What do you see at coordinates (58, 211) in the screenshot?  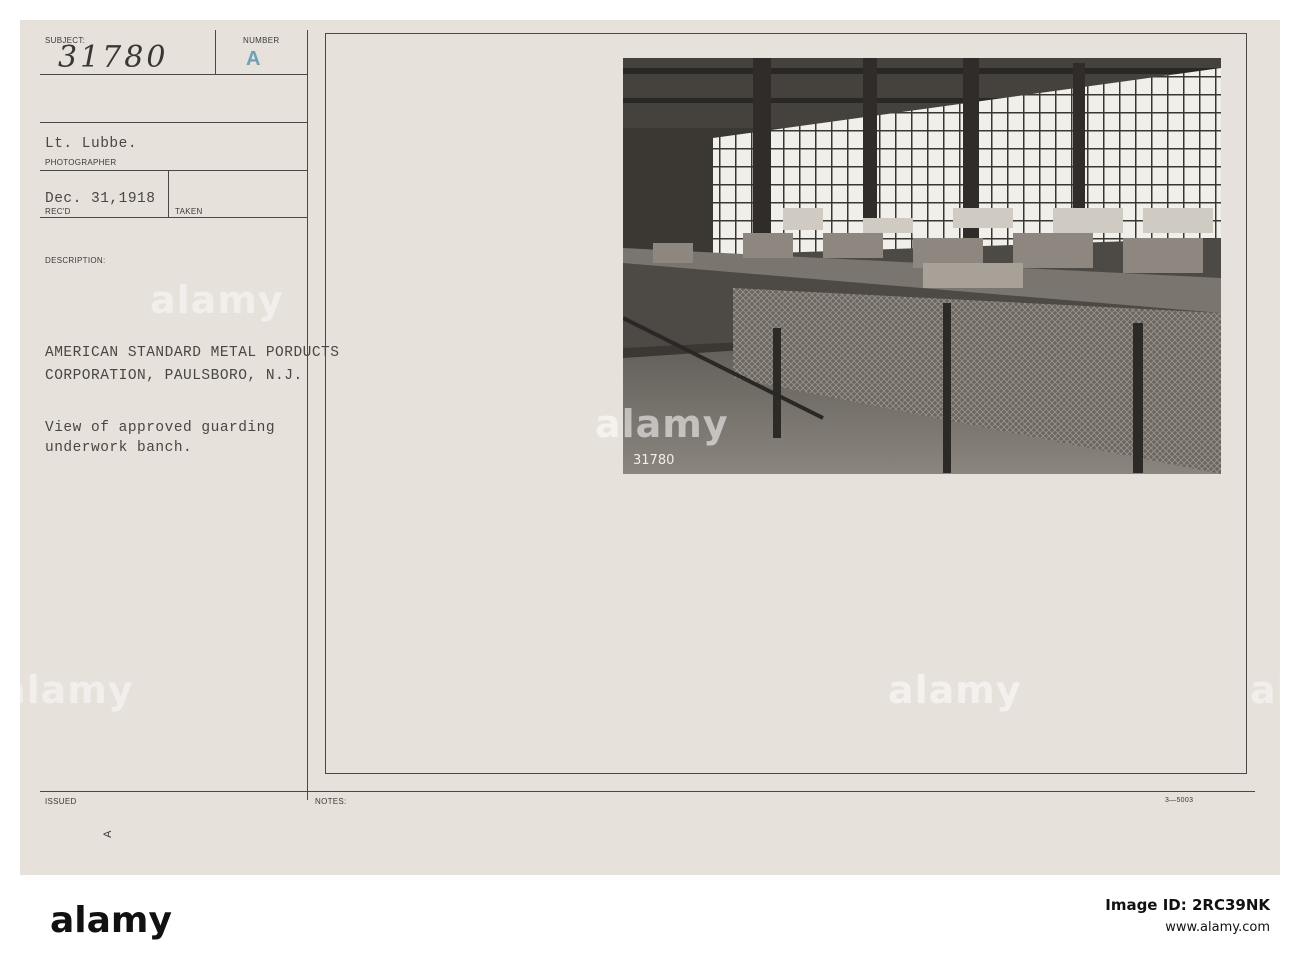 I see `recd-label: REC'D` at bounding box center [58, 211].